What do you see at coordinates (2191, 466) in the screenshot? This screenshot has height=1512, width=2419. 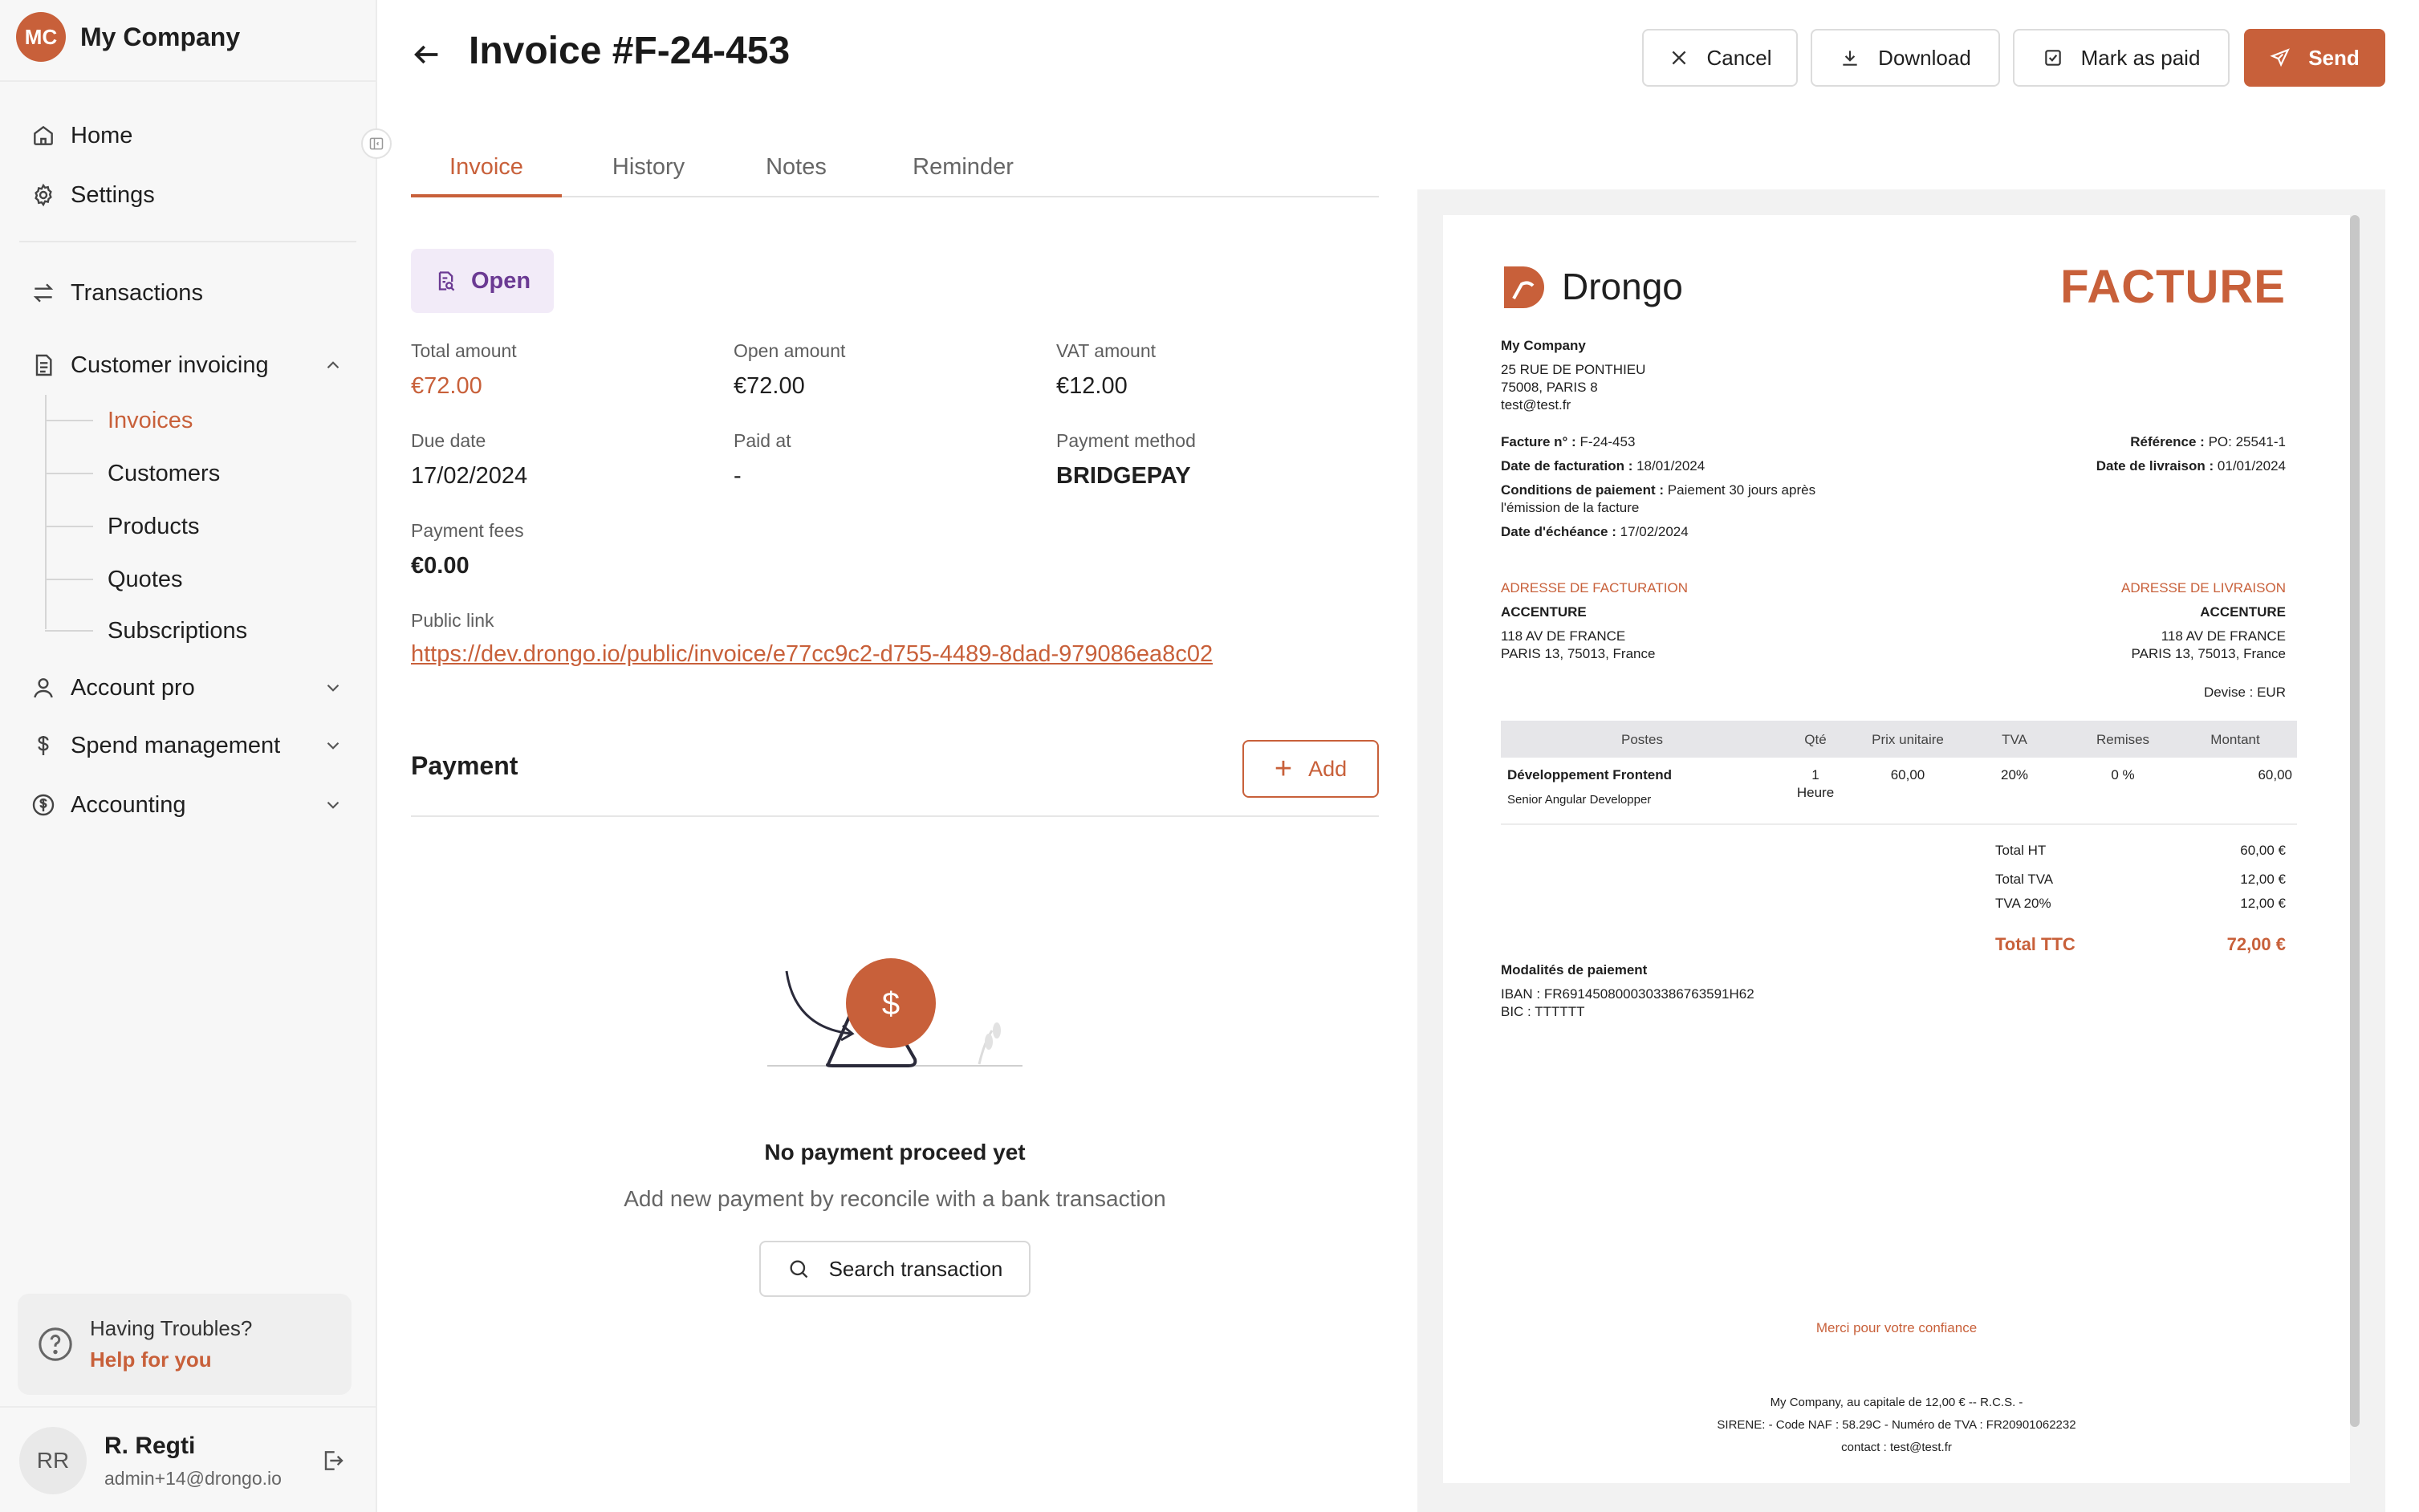 I see `delivery-date-line: Date de livraison : 01/01/2024` at bounding box center [2191, 466].